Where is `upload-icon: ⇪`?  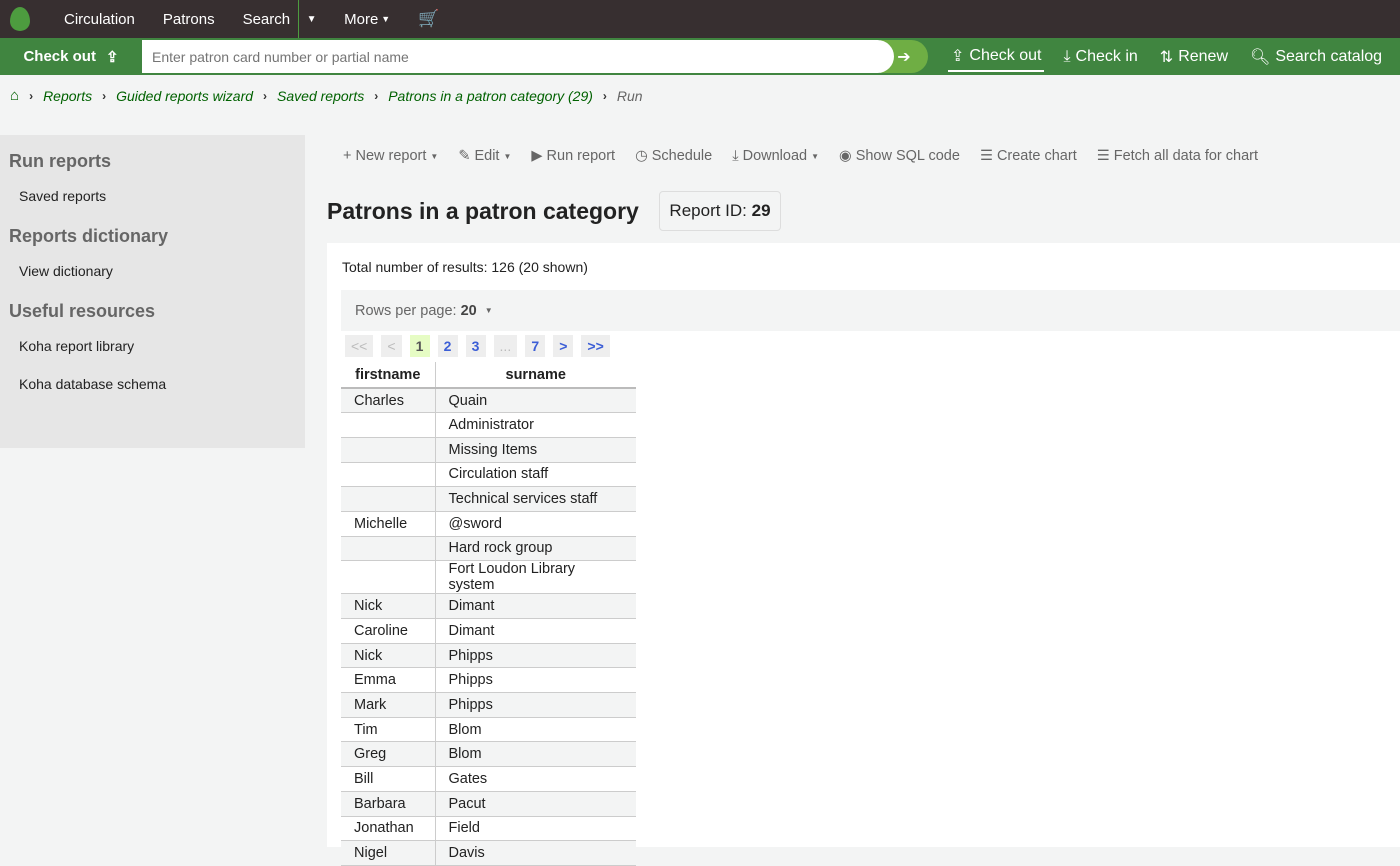 upload-icon: ⇪ is located at coordinates (112, 57).